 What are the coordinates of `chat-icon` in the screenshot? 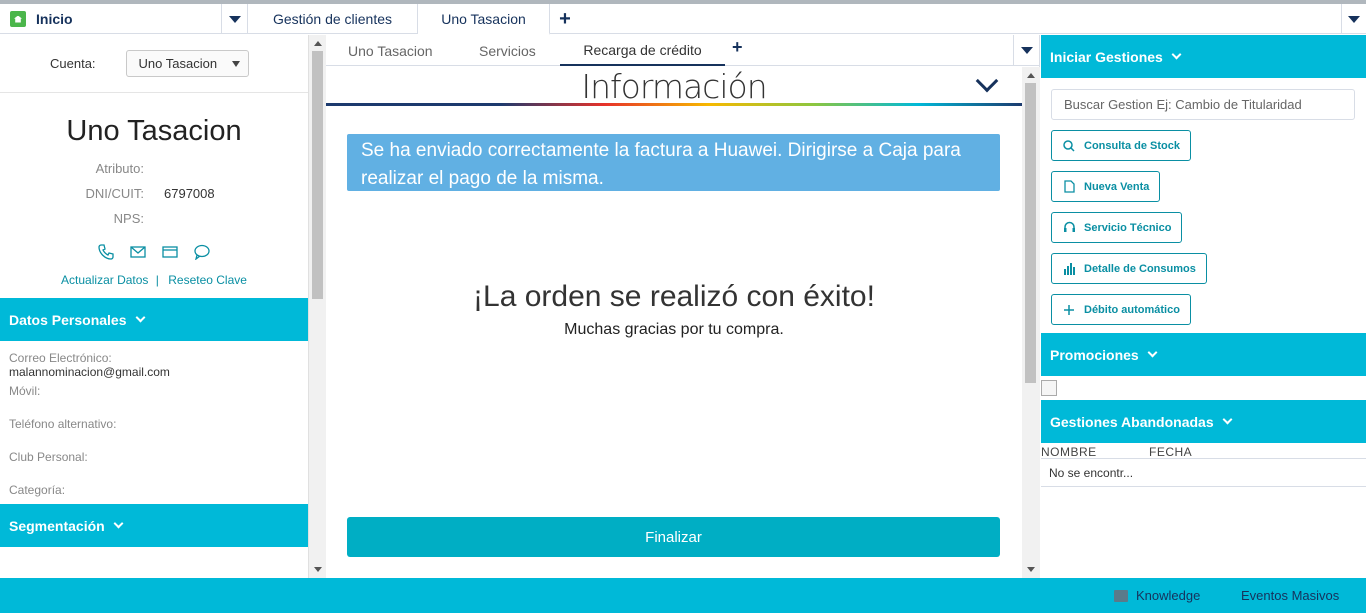 It's located at (202, 252).